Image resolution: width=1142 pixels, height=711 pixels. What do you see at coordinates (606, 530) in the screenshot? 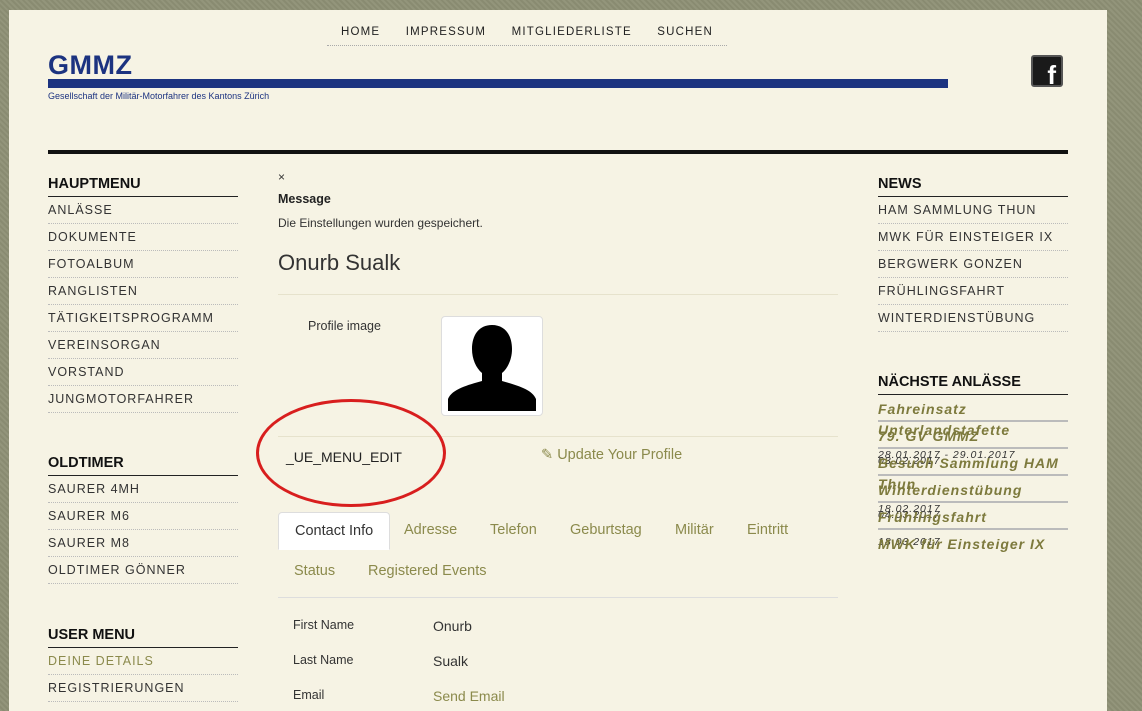
I see `tab-geburtstag: Geburtstag` at bounding box center [606, 530].